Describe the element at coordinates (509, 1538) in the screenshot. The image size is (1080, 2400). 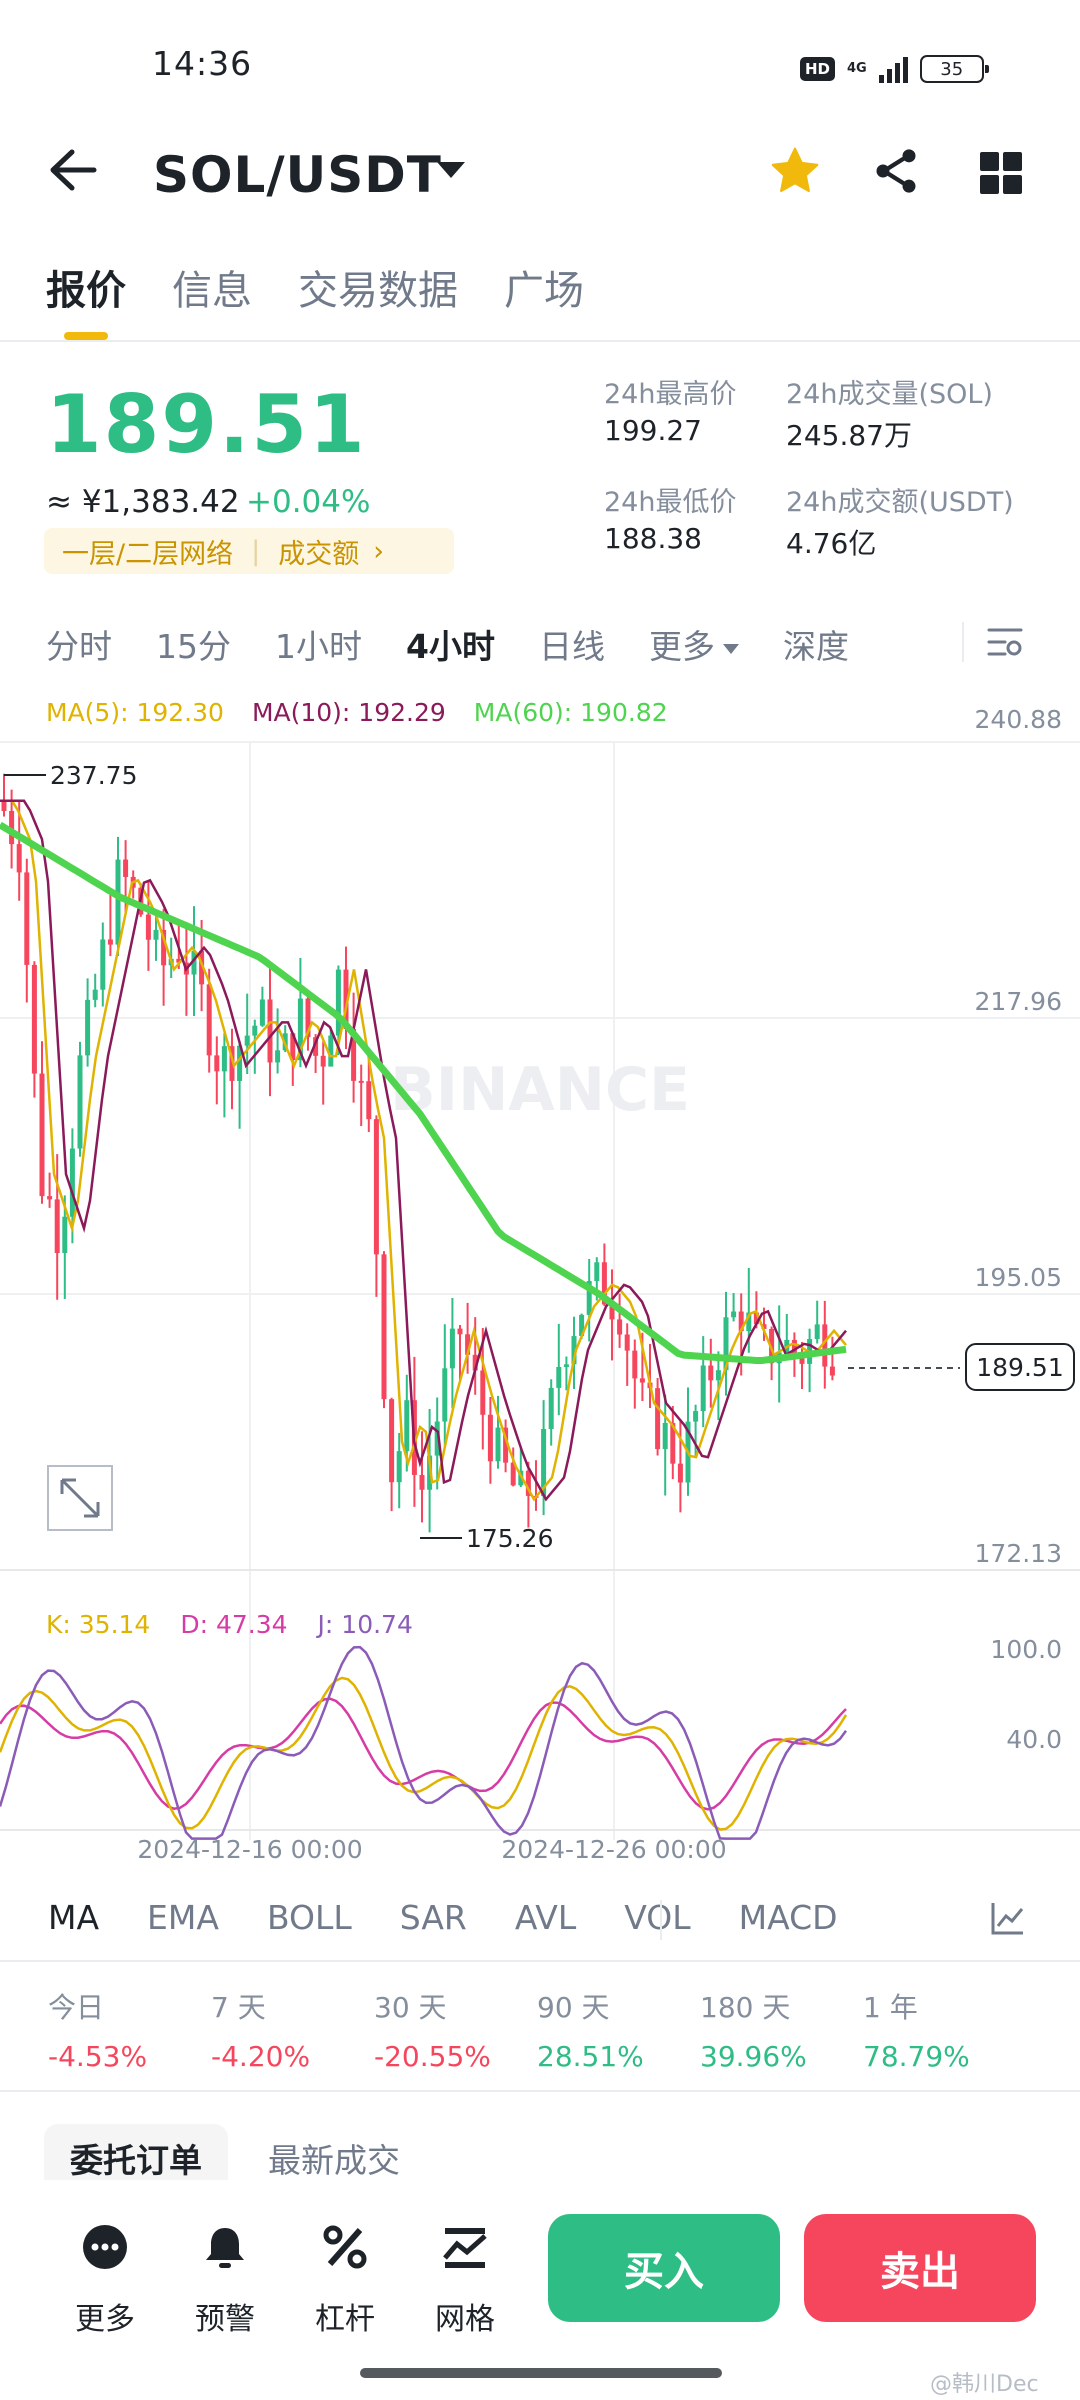
I see `low-annotation: 175.26` at that location.